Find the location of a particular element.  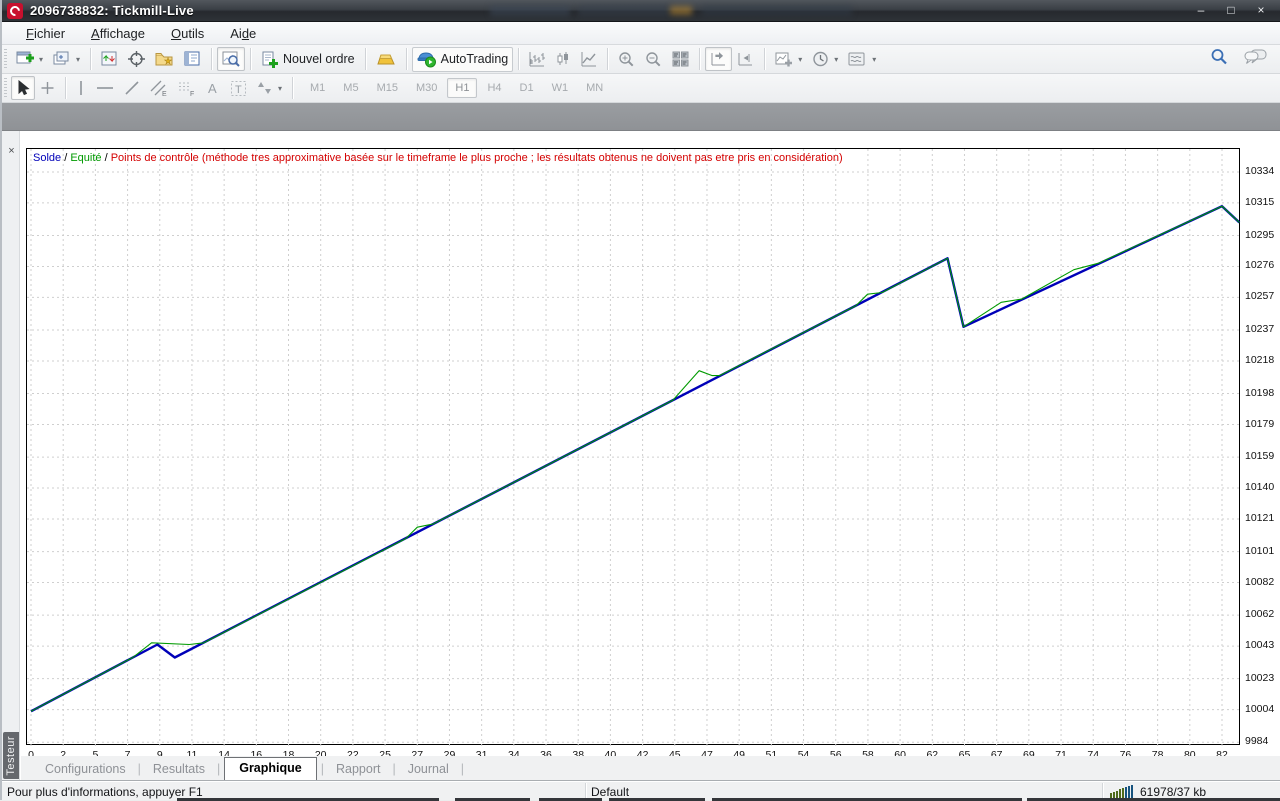

terminal-button is located at coordinates (192, 59).